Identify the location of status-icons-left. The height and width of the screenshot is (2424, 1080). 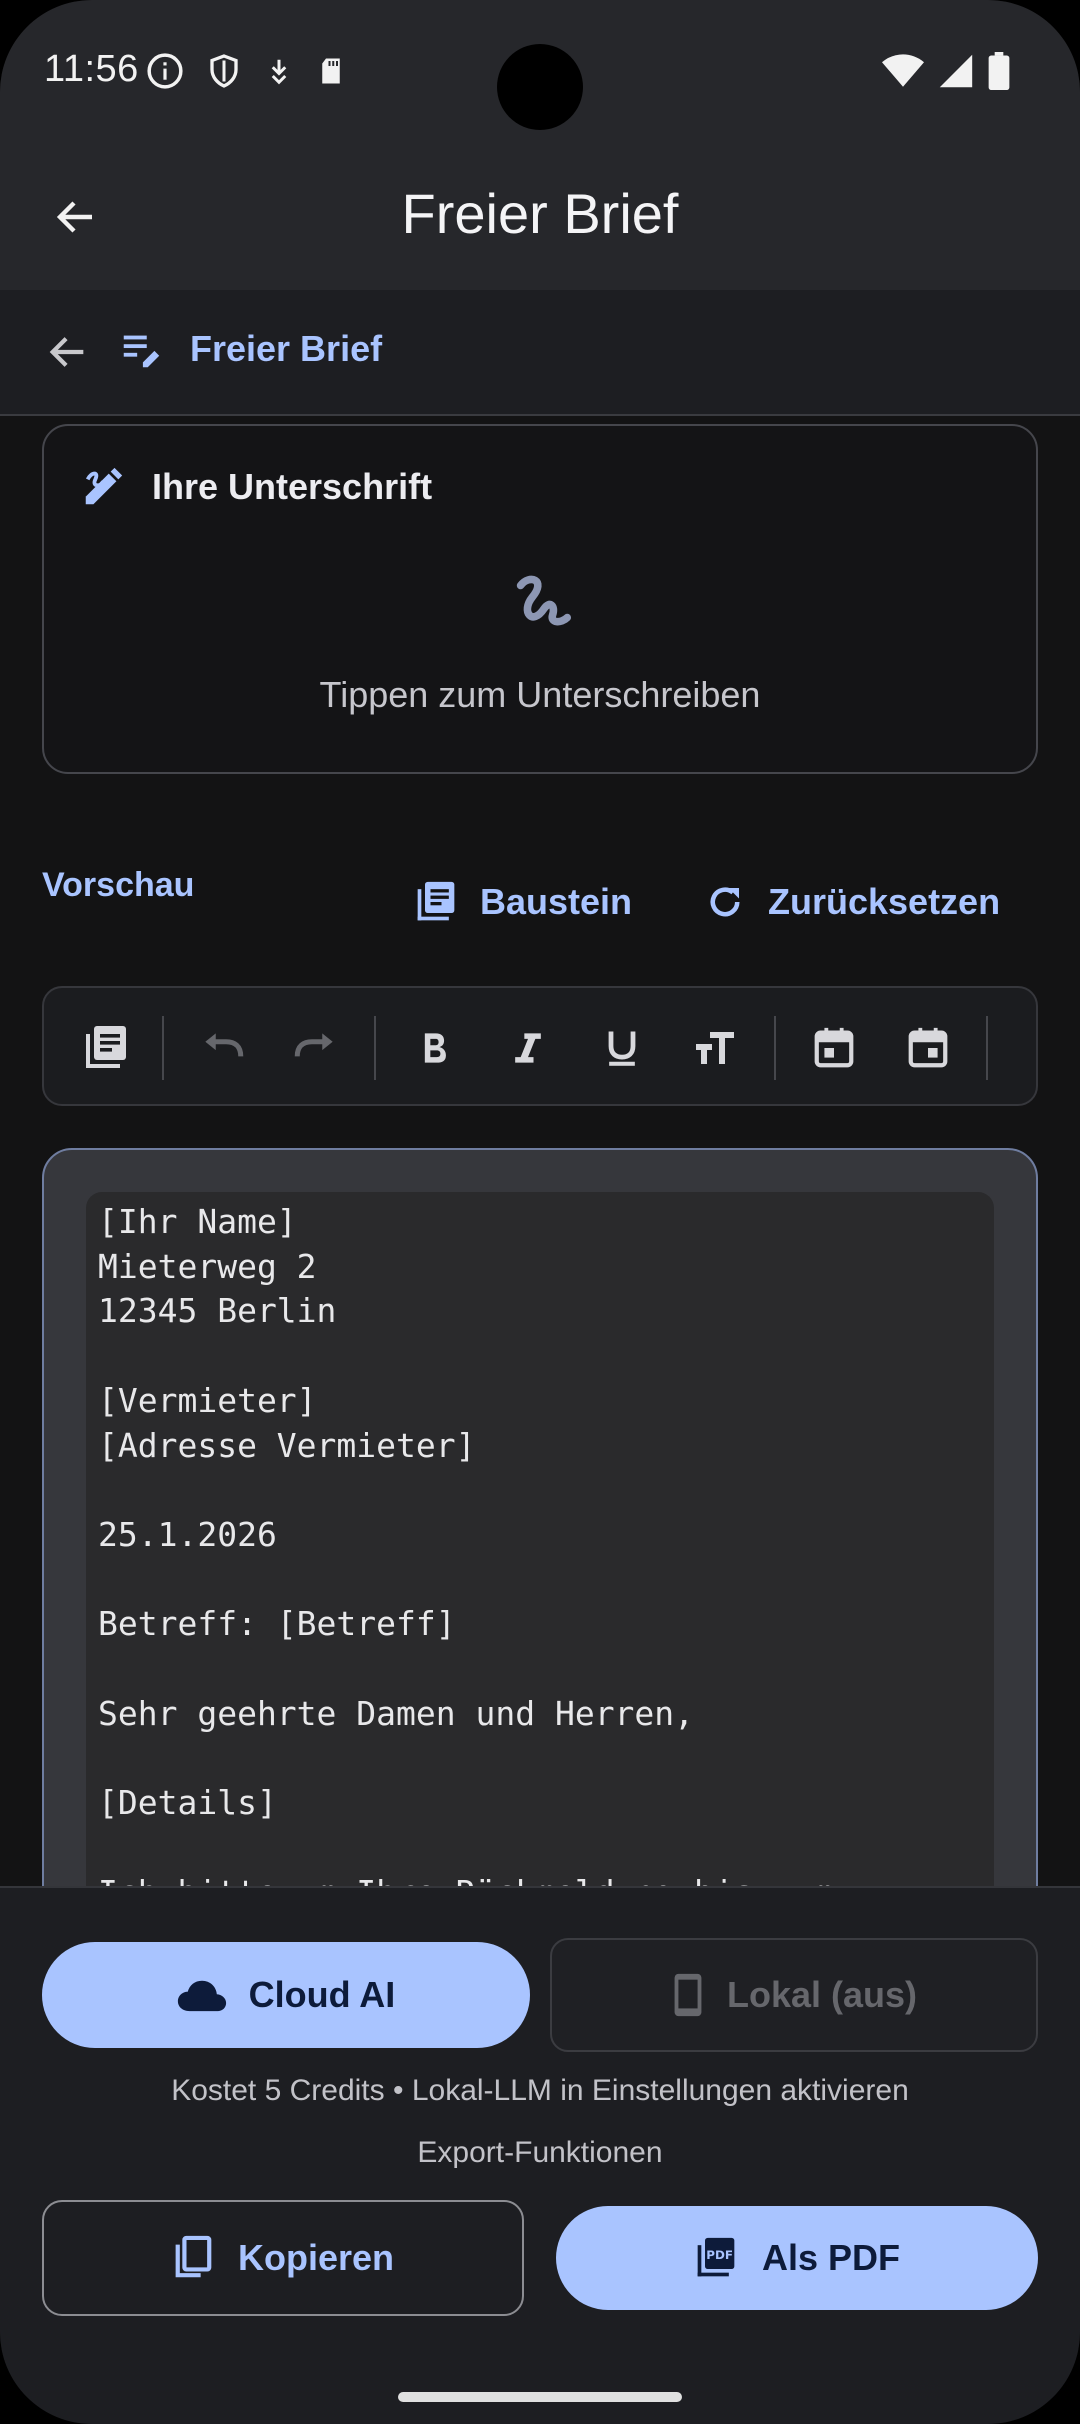
(246, 71).